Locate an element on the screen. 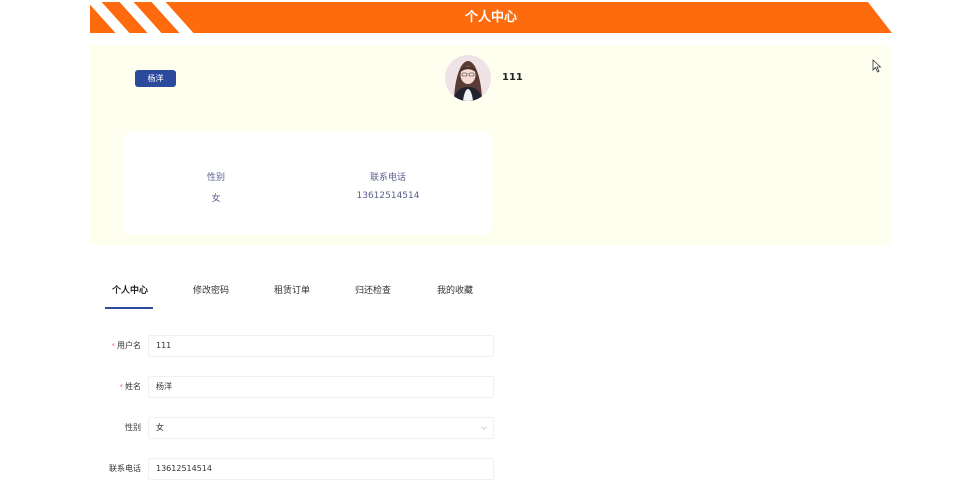 The width and height of the screenshot is (964, 480). gender-label: 性别 is located at coordinates (215, 178).